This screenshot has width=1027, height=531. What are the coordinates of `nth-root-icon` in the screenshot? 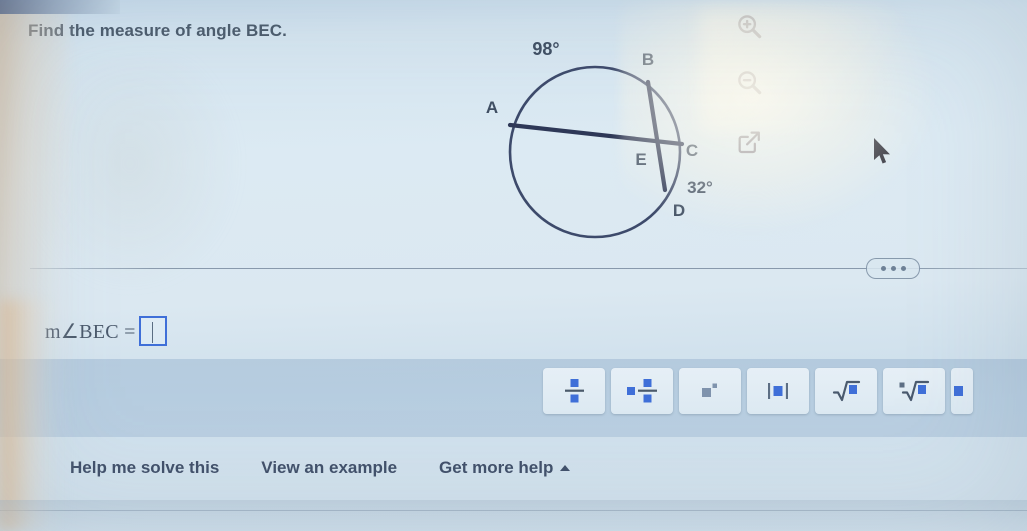 It's located at (914, 391).